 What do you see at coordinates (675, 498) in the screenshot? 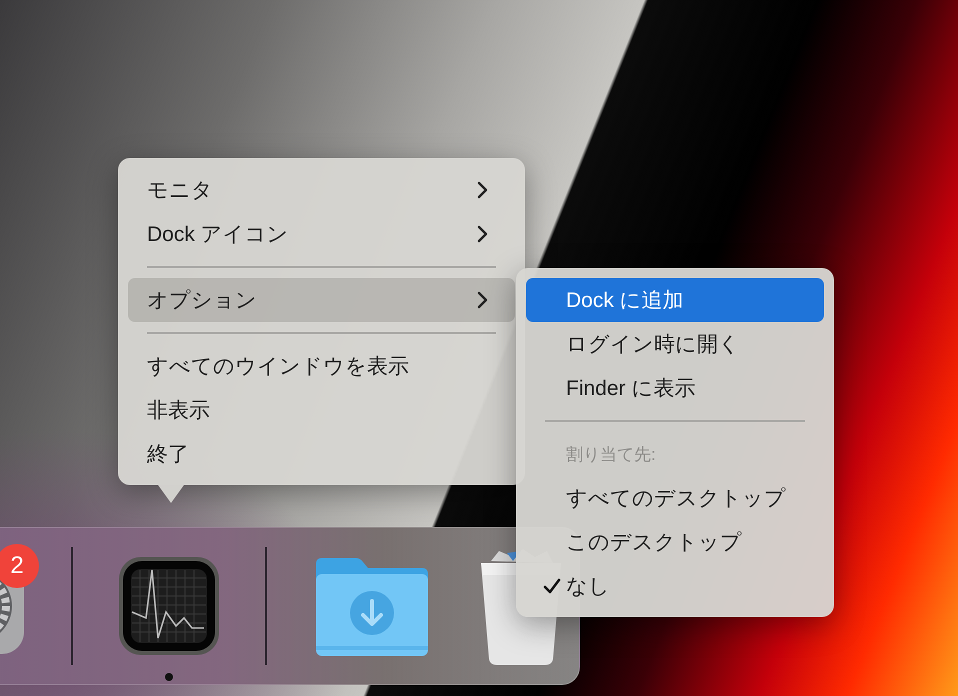
I see `menu-item: すべてのデスクトップ` at bounding box center [675, 498].